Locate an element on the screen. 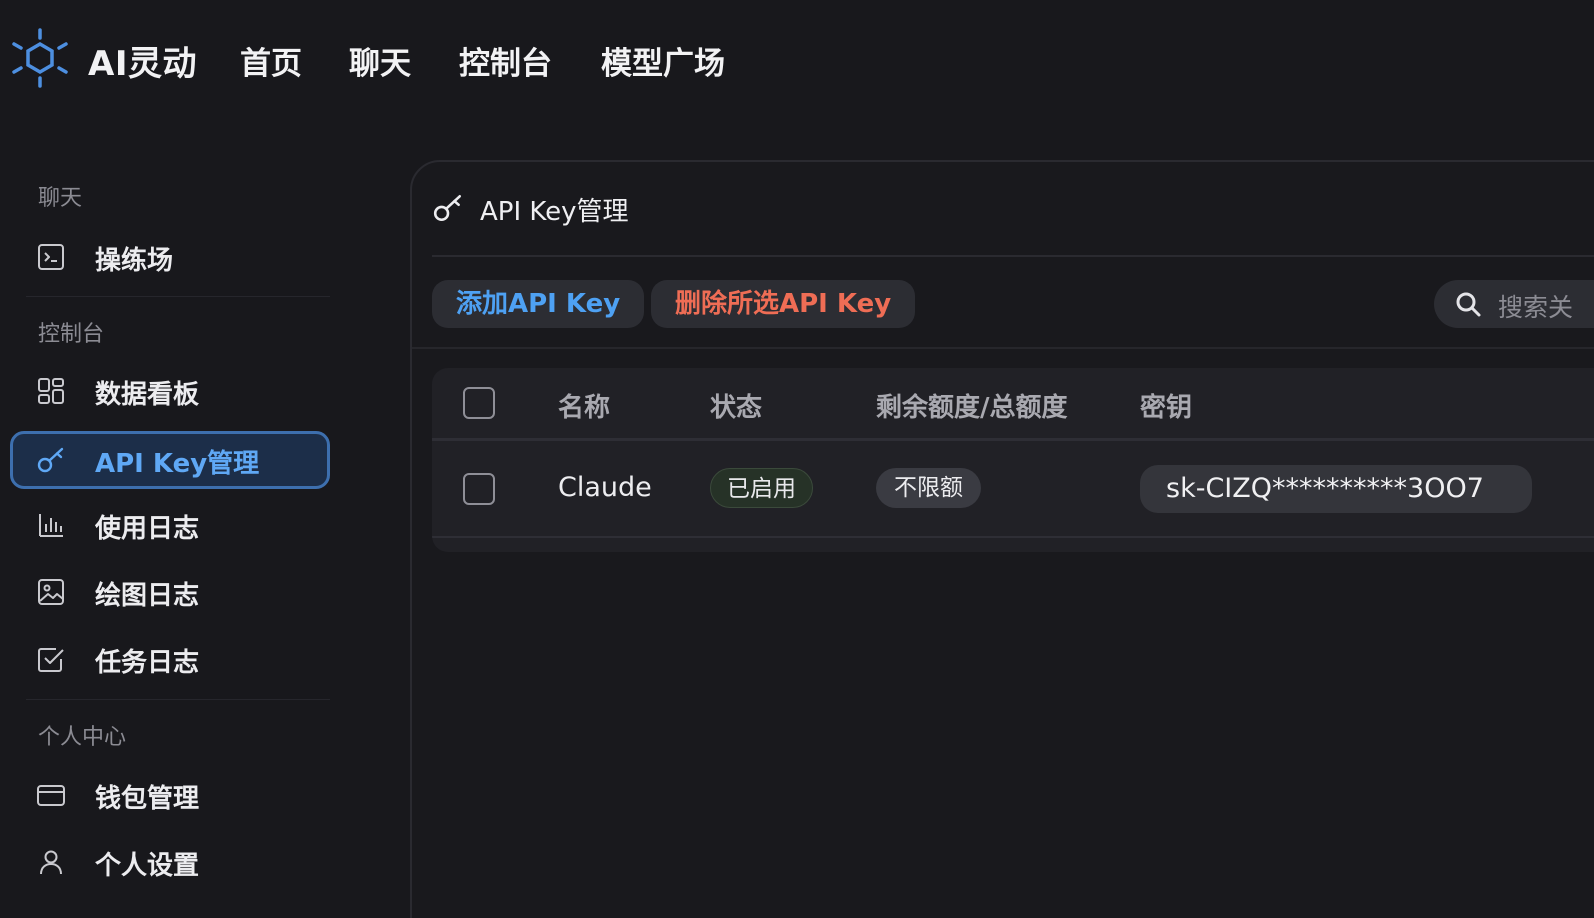  select-all-checkbox is located at coordinates (479, 403).